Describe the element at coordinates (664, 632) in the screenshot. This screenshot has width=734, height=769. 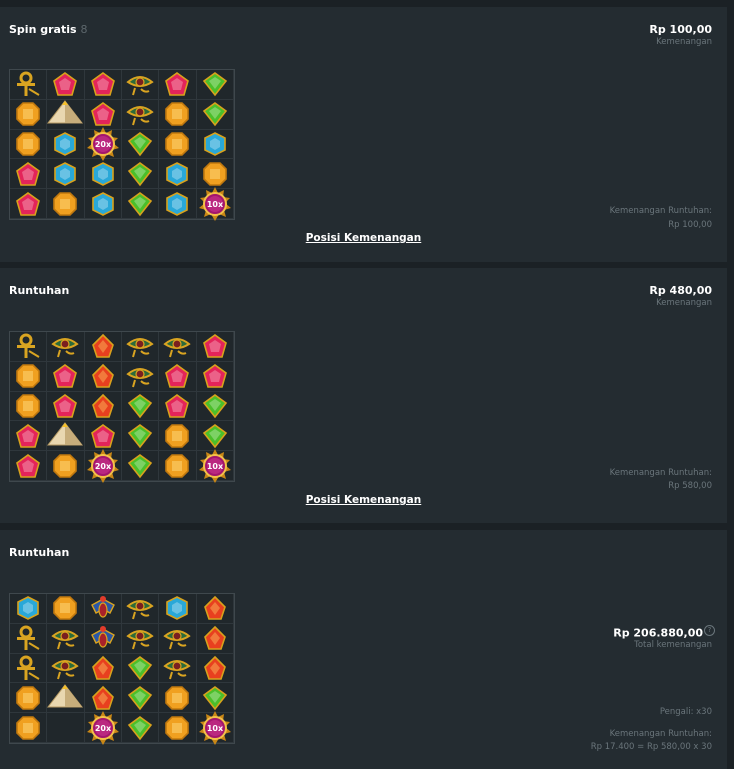
I see `total-win-amount: Rp 206.880,00?` at that location.